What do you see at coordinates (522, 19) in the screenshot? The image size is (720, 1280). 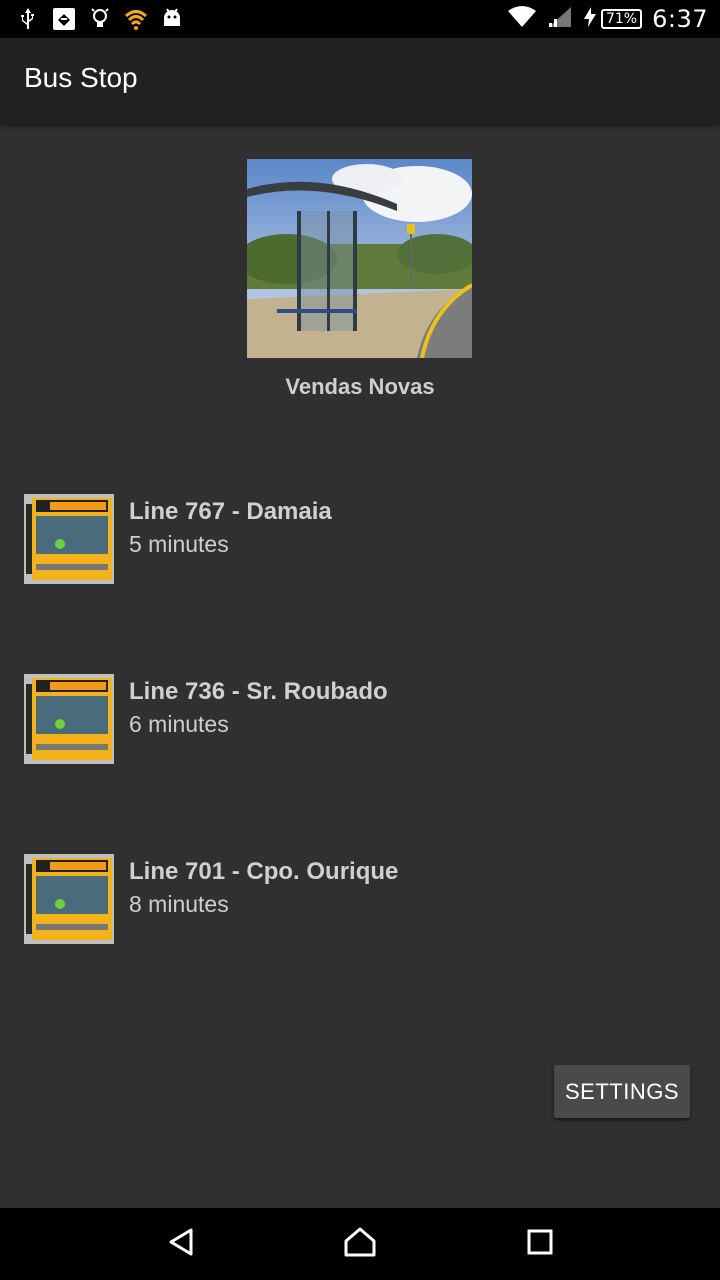 I see `wifi-icon` at bounding box center [522, 19].